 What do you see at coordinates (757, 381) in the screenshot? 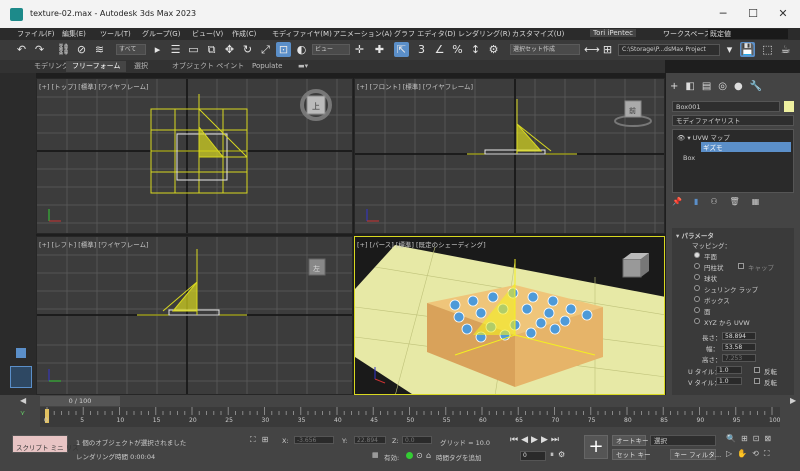
I see `v-flip-checkbox` at bounding box center [757, 381].